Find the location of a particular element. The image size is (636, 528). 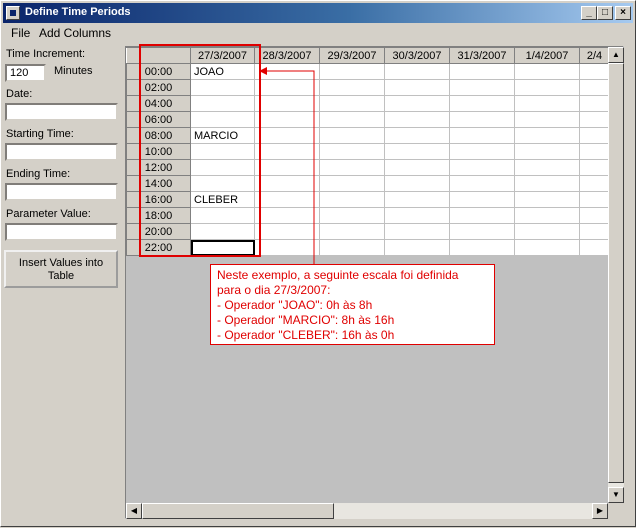

annotation-line: - Operador "MARCIO": 8h às 16h is located at coordinates (306, 320).